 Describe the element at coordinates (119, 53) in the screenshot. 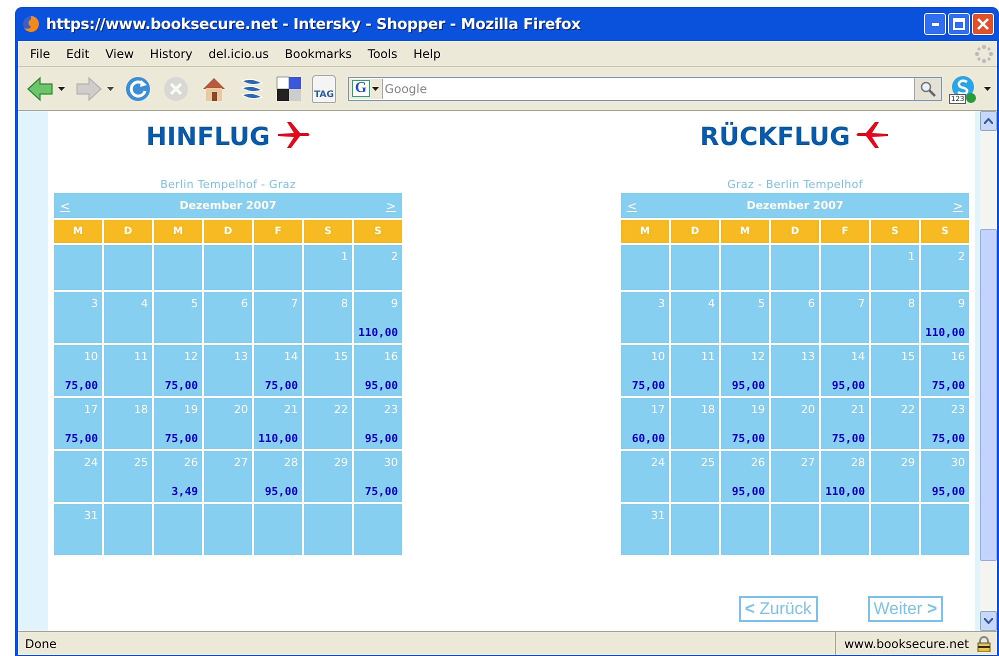

I see `menu-item: View` at that location.